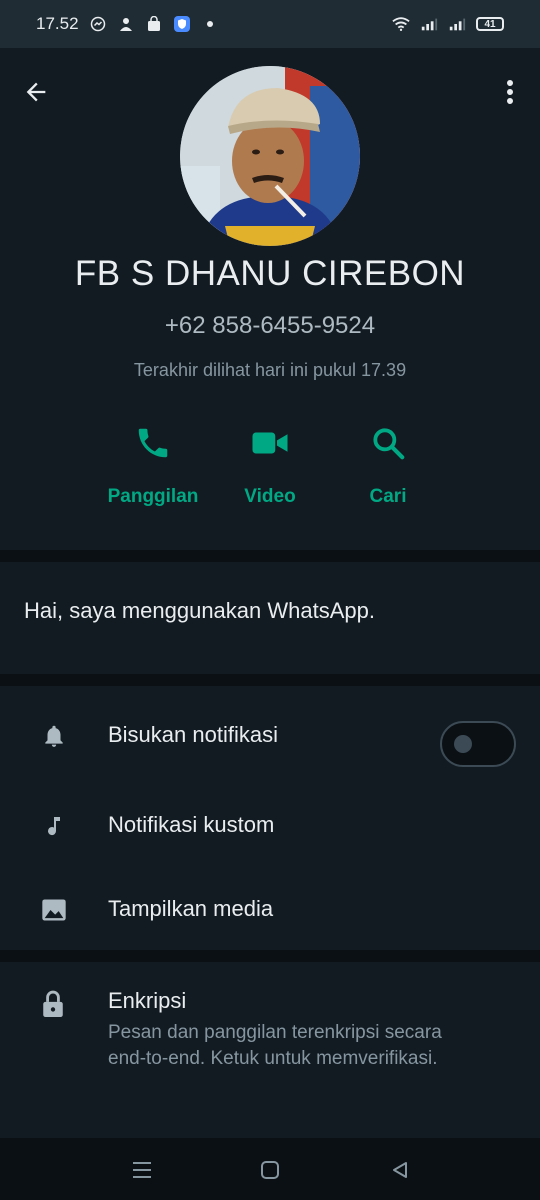  What do you see at coordinates (147, 1000) in the screenshot?
I see `encryption-title: Enkripsi` at bounding box center [147, 1000].